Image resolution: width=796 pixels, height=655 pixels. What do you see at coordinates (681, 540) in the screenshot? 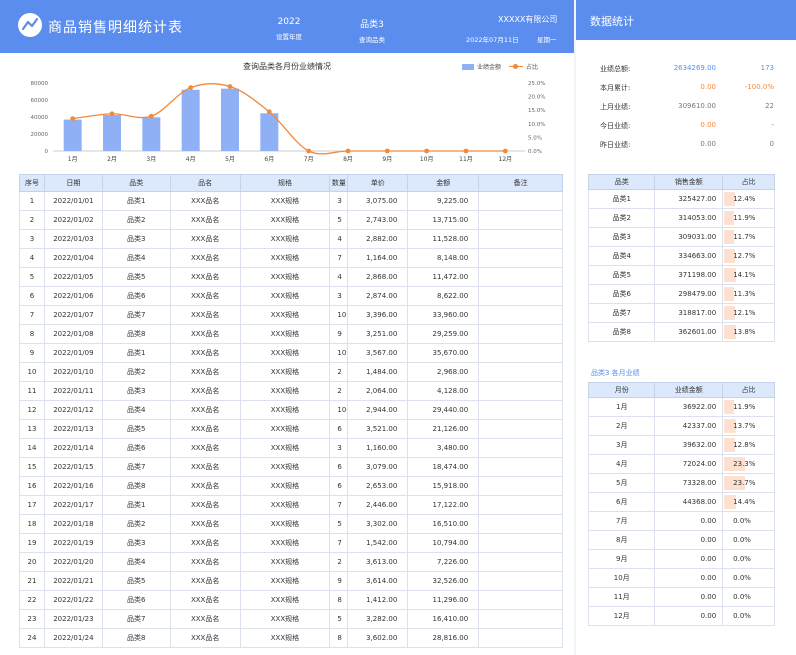
I see `table-row: 8月 0.00 0.0%` at bounding box center [681, 540].